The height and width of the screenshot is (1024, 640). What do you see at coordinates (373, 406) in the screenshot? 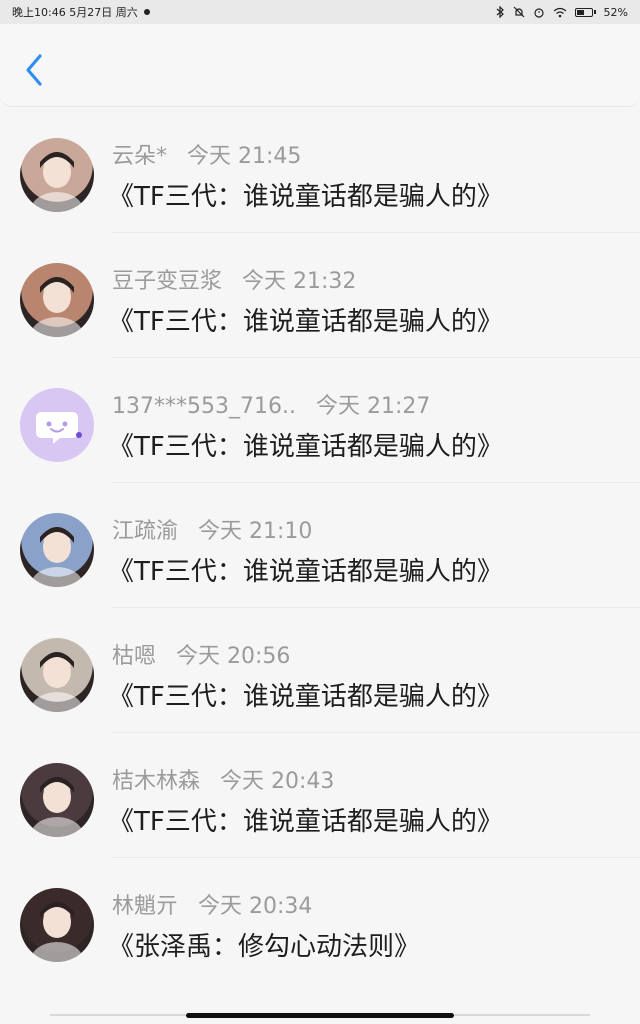
I see `message-time: 今天 21:27` at bounding box center [373, 406].